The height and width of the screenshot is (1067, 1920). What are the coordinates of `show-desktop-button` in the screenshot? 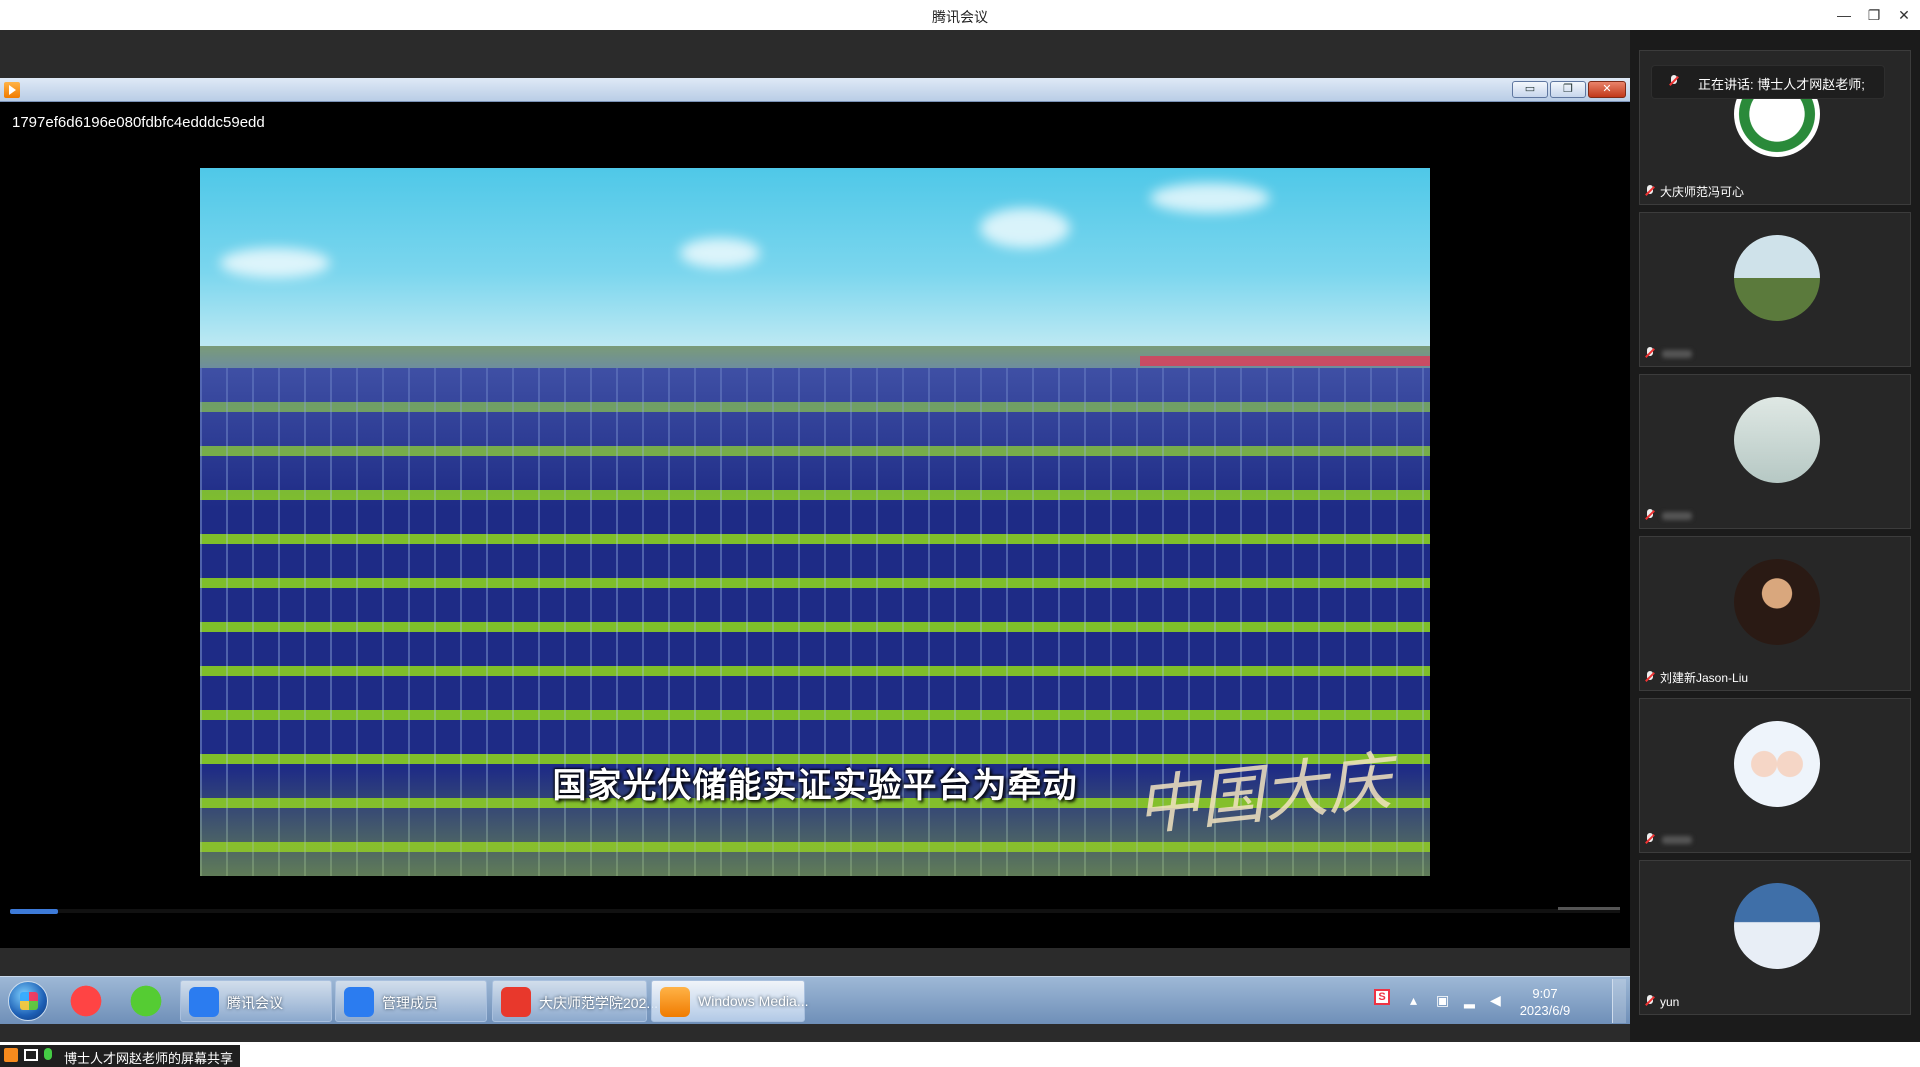 It's located at (1619, 1001).